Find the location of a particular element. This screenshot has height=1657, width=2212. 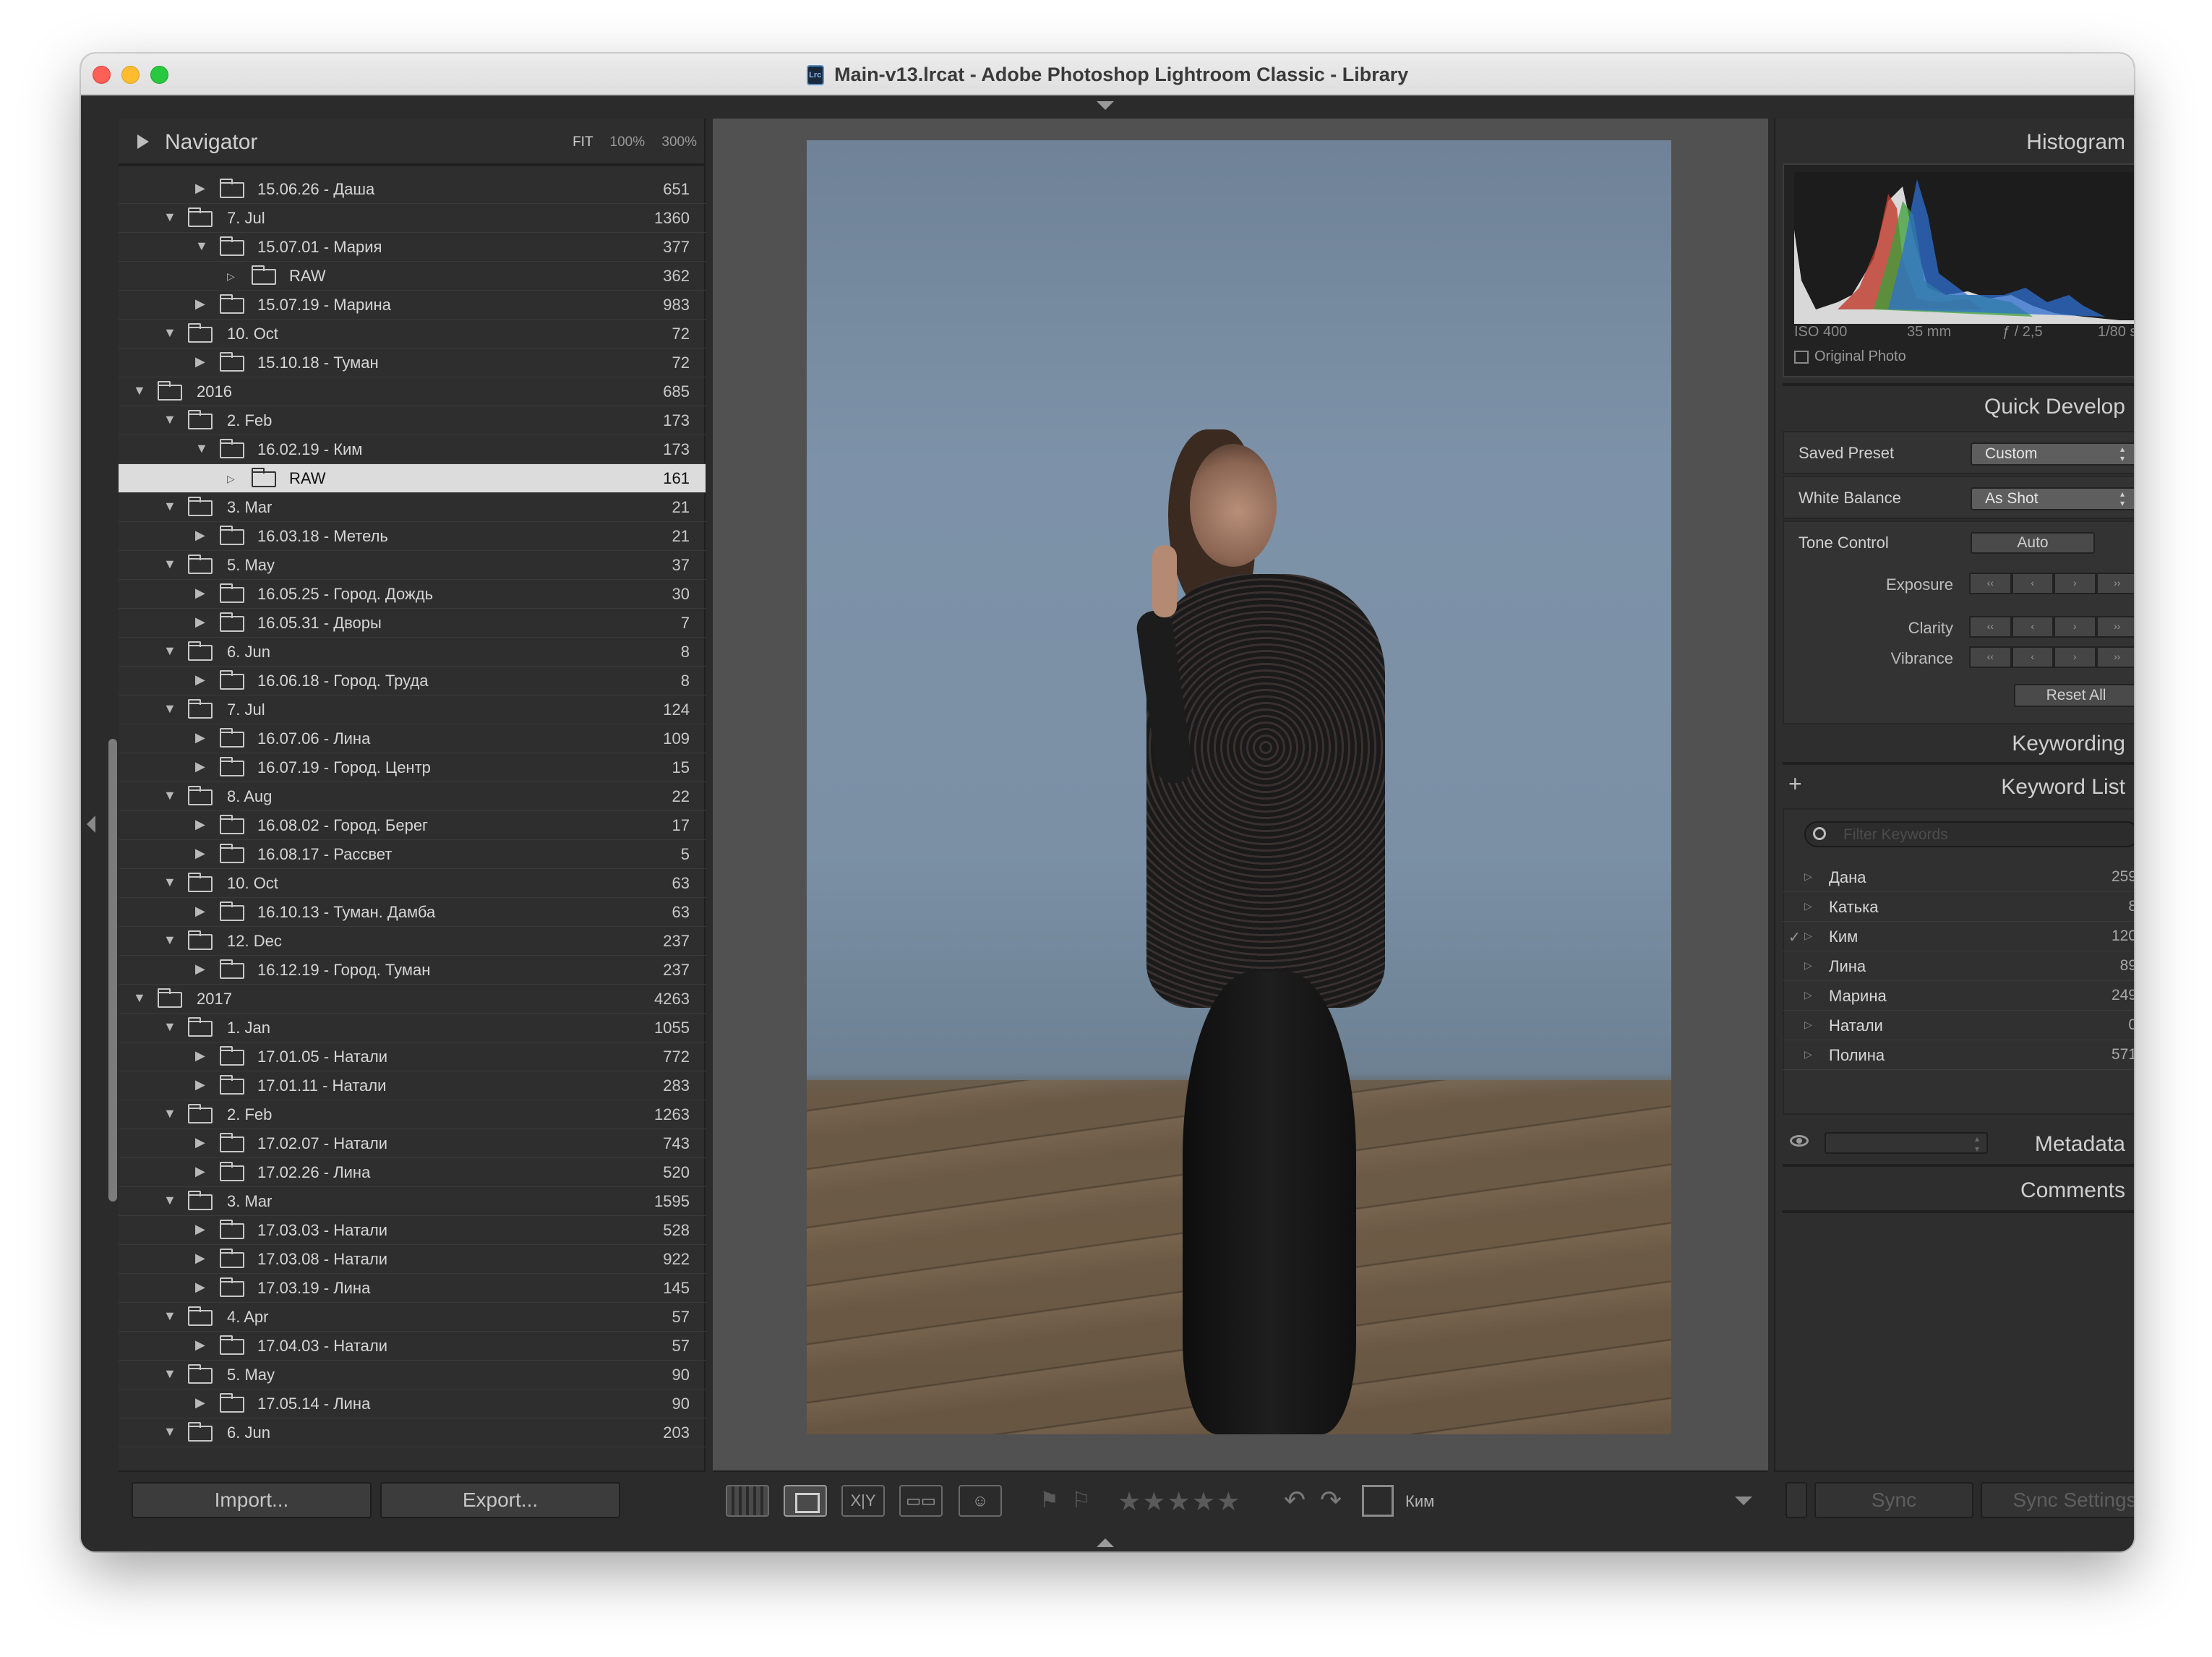

vibrance-decrease-button: ‹ is located at coordinates (2032, 657).